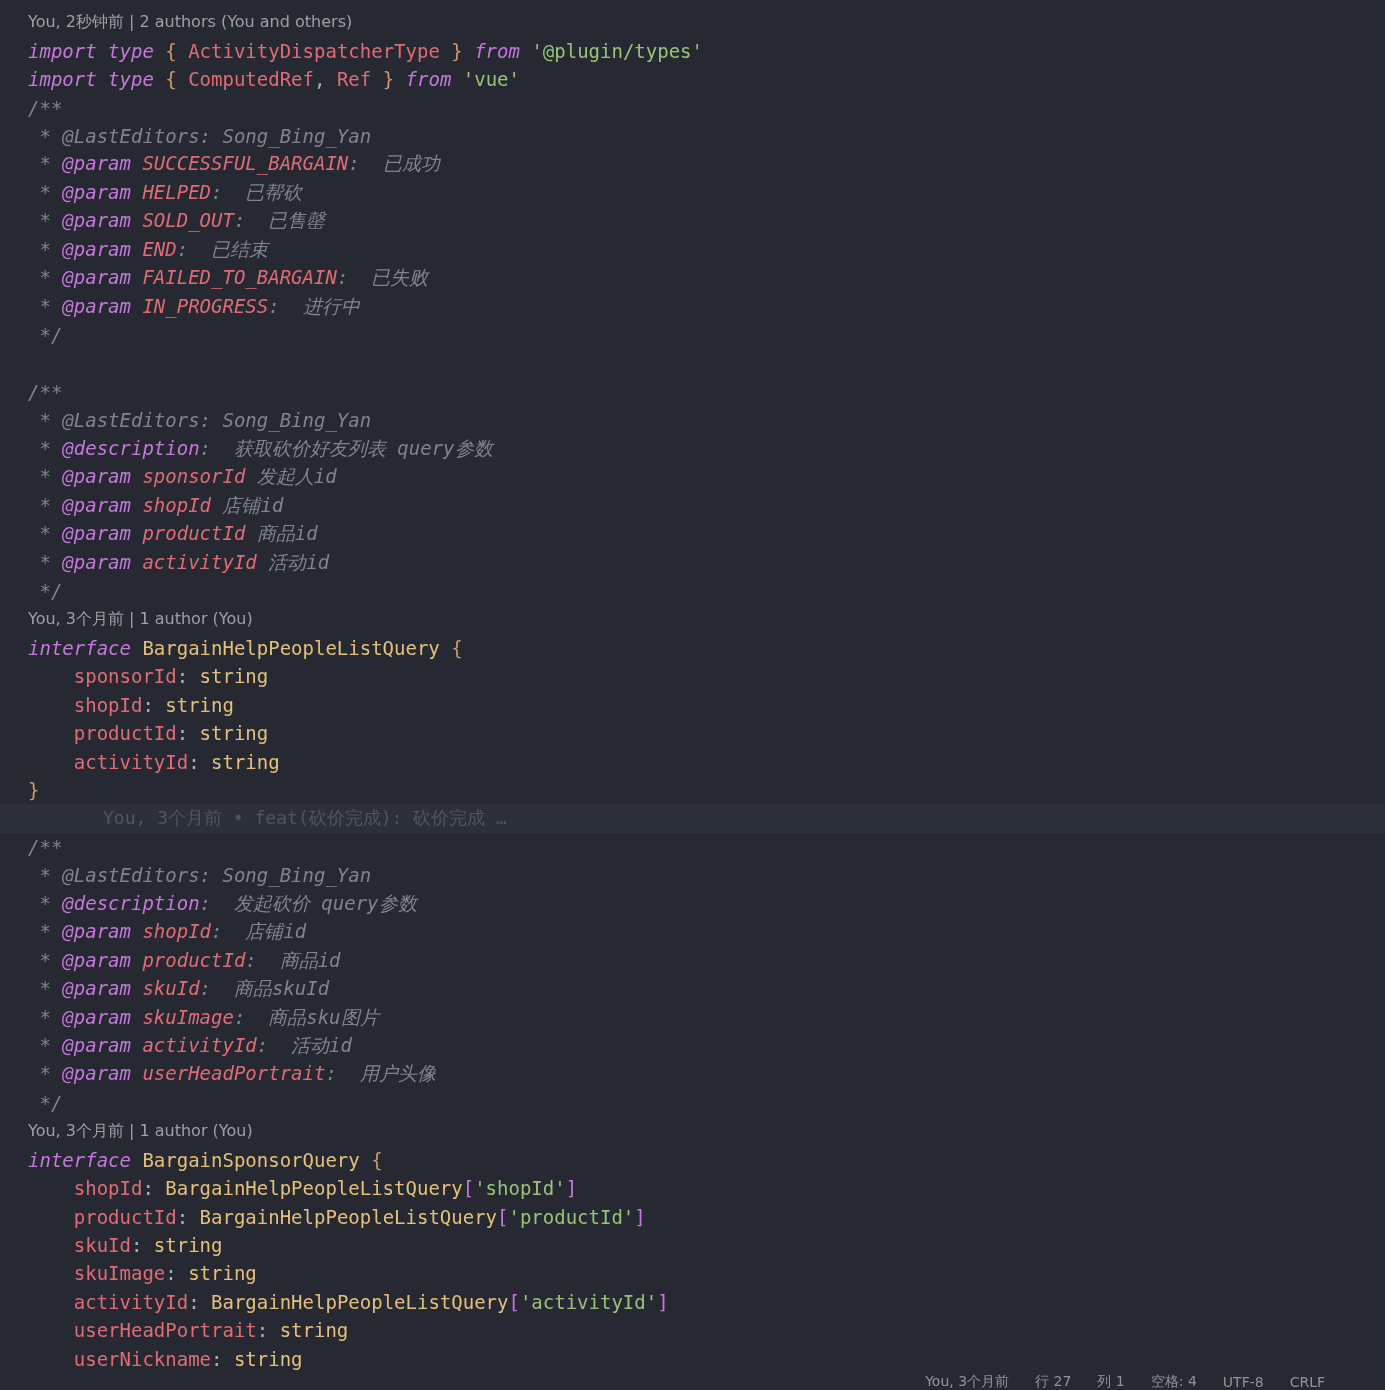 This screenshot has width=1385, height=1390. I want to click on status-item: UTF-8, so click(1243, 1382).